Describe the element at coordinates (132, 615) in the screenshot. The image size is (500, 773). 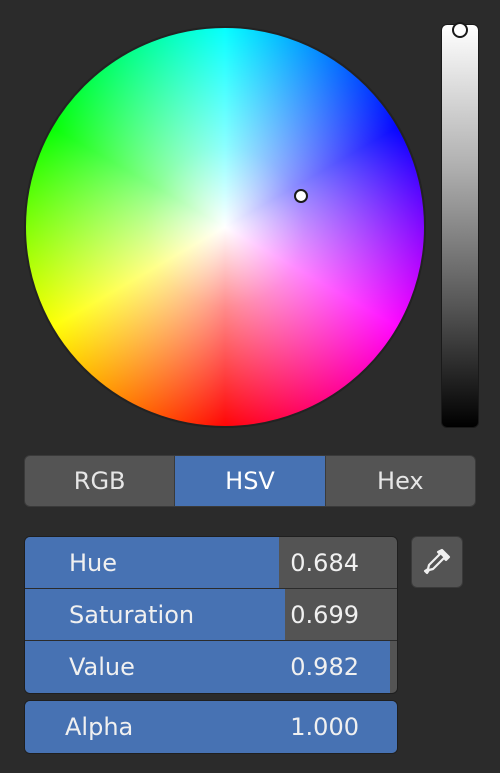
I see `saturation-label: Saturation` at that location.